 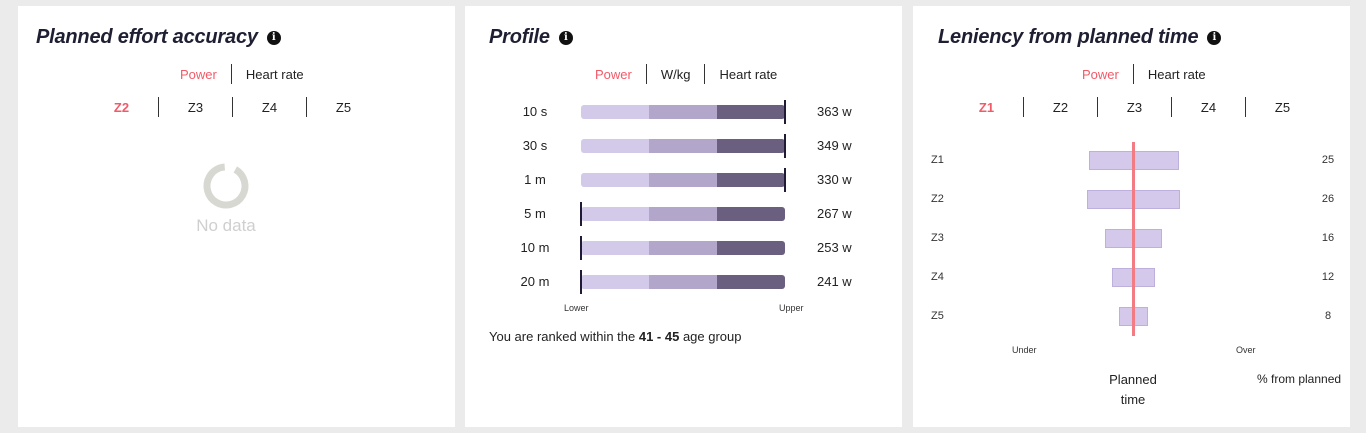 I want to click on card-title-text: Planned effort accuracy, so click(x=147, y=37).